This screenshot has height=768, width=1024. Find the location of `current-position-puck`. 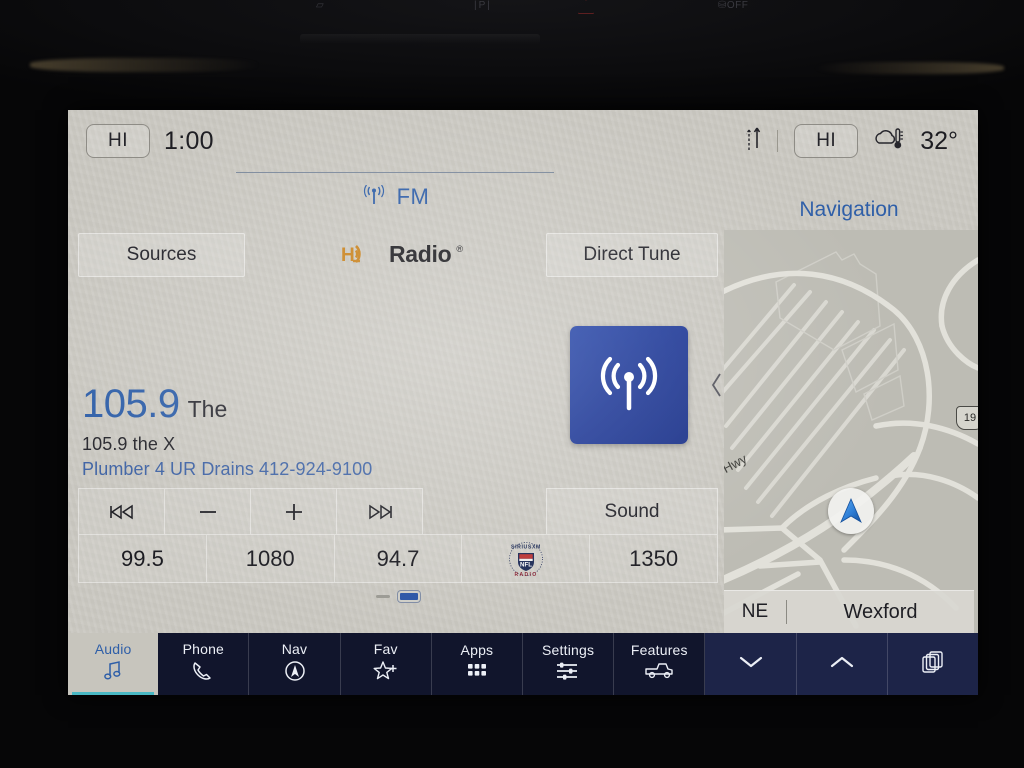

current-position-puck is located at coordinates (851, 511).